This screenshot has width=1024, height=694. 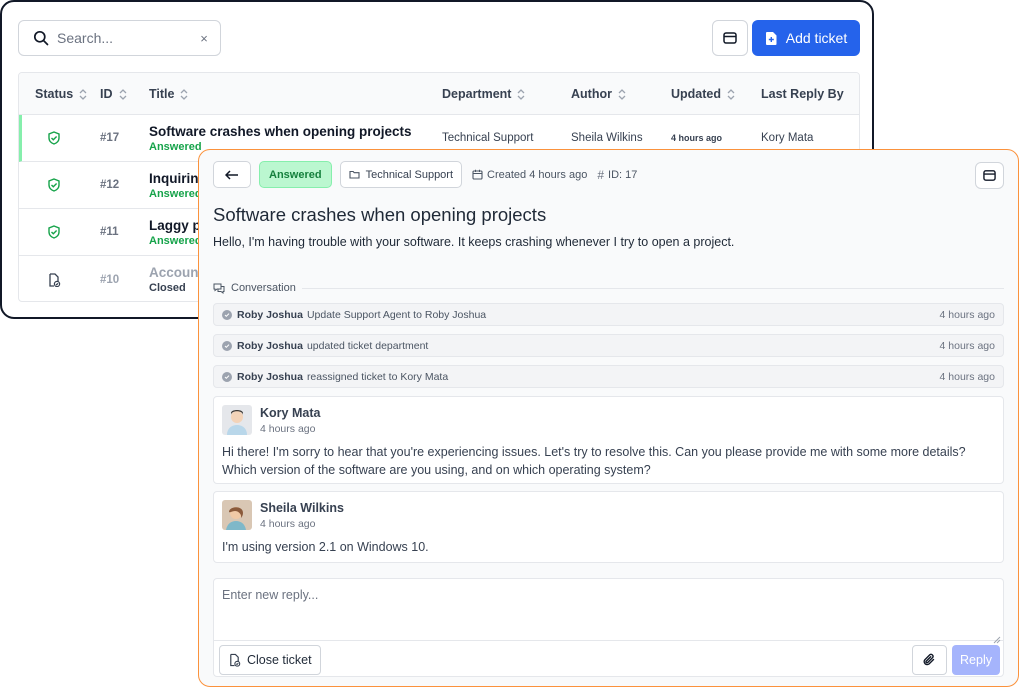 I want to click on ticket-id-label: ID: 17, so click(x=623, y=174).